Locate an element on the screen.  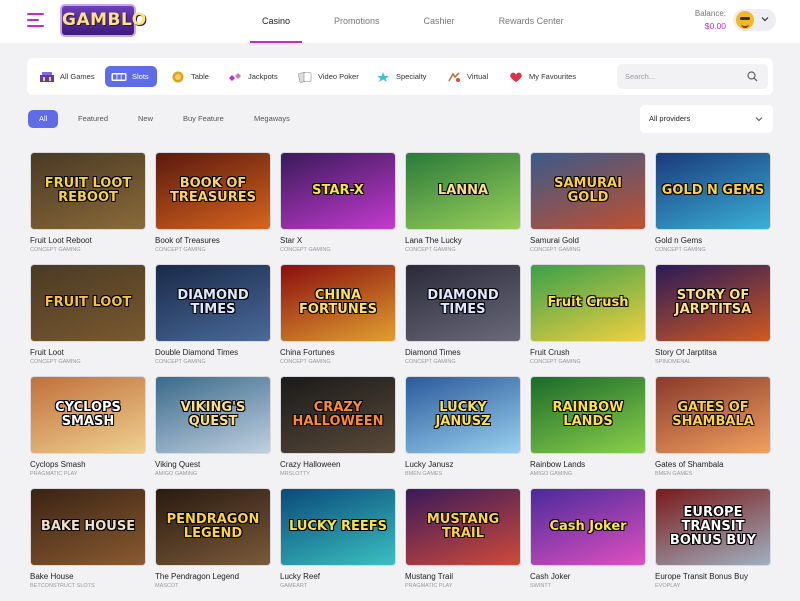
game-title: Rainbow Lands is located at coordinates (588, 464).